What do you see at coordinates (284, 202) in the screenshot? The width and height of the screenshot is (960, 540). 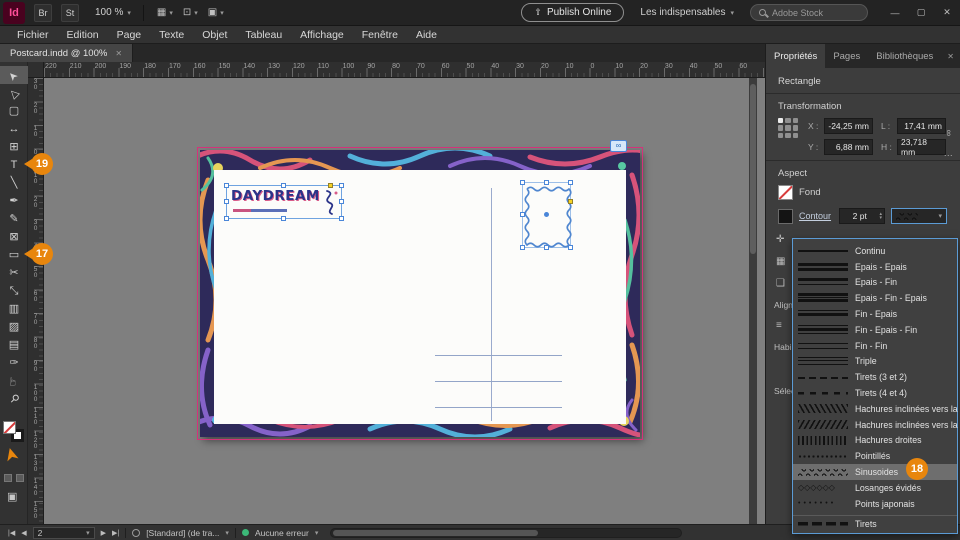 I see `logo-frame-selected: DAYDREAM` at bounding box center [284, 202].